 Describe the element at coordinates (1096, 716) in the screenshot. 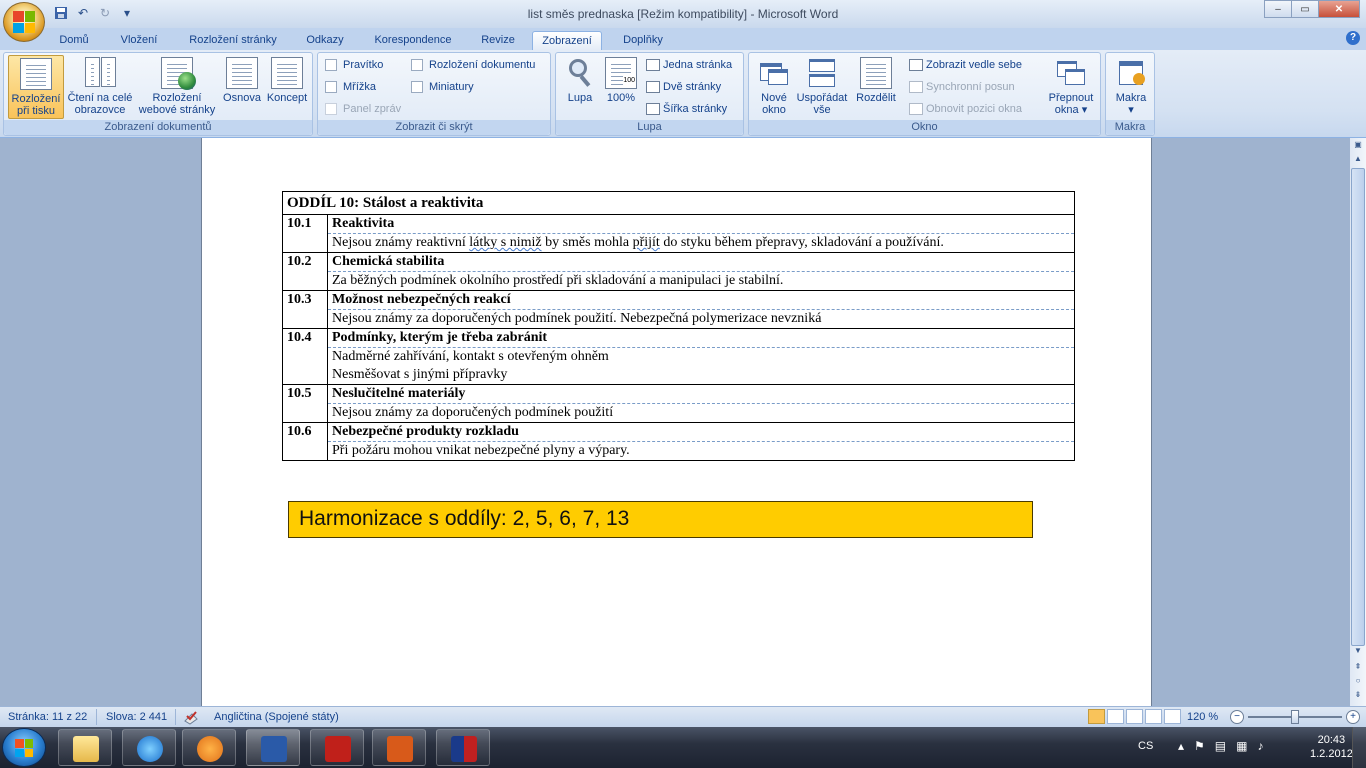

I see `view-print-layout-icon` at that location.